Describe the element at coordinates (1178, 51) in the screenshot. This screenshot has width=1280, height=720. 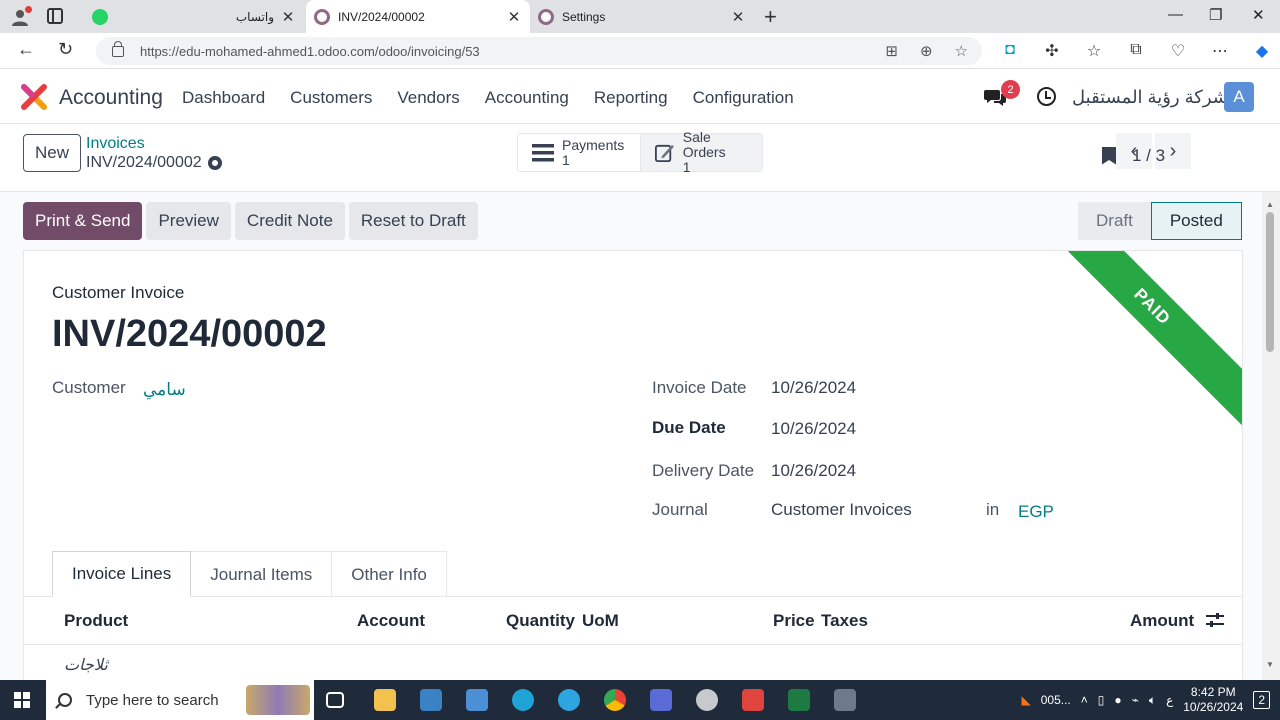
I see `browser-essentials-icon: ♡` at that location.